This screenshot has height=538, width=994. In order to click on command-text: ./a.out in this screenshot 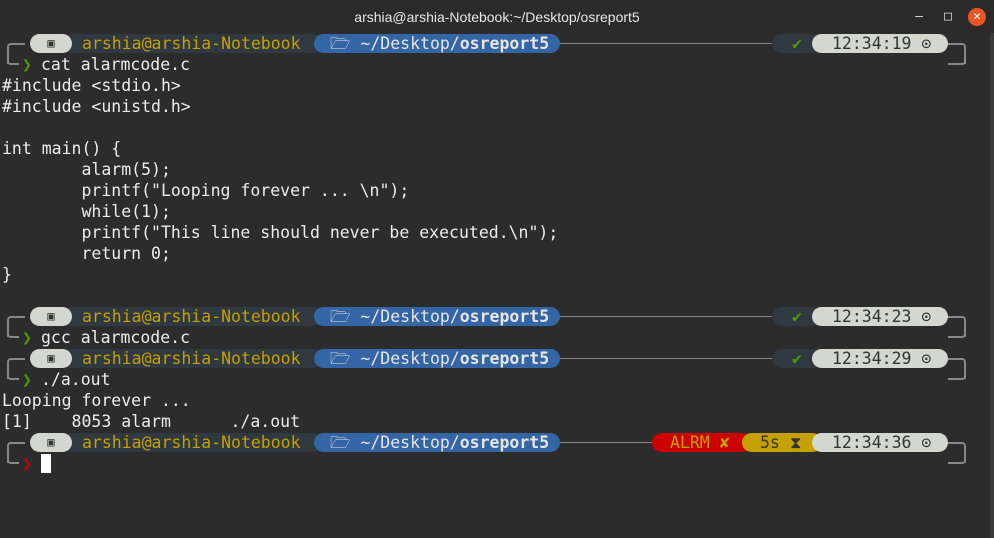, I will do `click(76, 379)`.